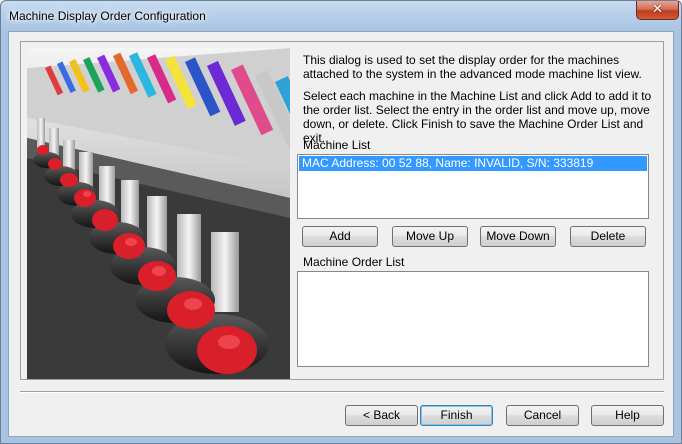 This screenshot has height=444, width=682. I want to click on add-button: Add, so click(340, 236).